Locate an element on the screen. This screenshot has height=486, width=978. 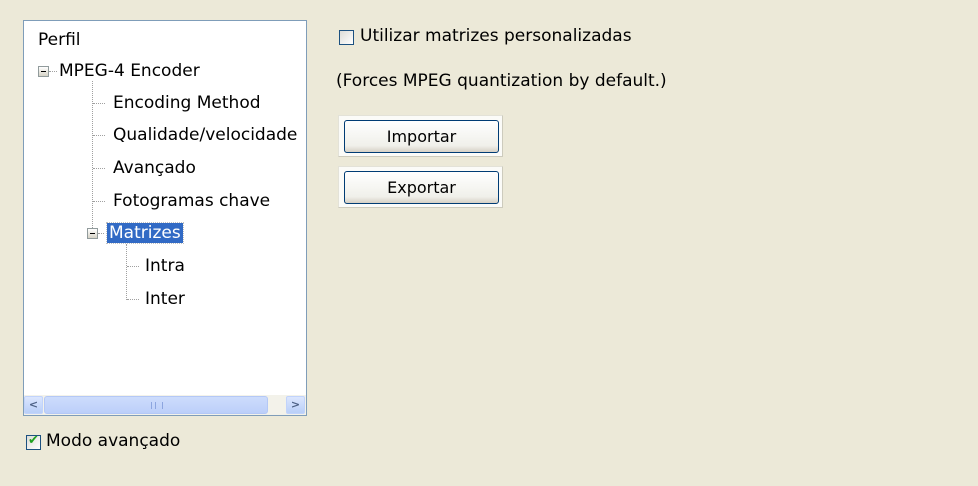
tree-item-quality-speed: Qualidade/velocidade is located at coordinates (205, 135).